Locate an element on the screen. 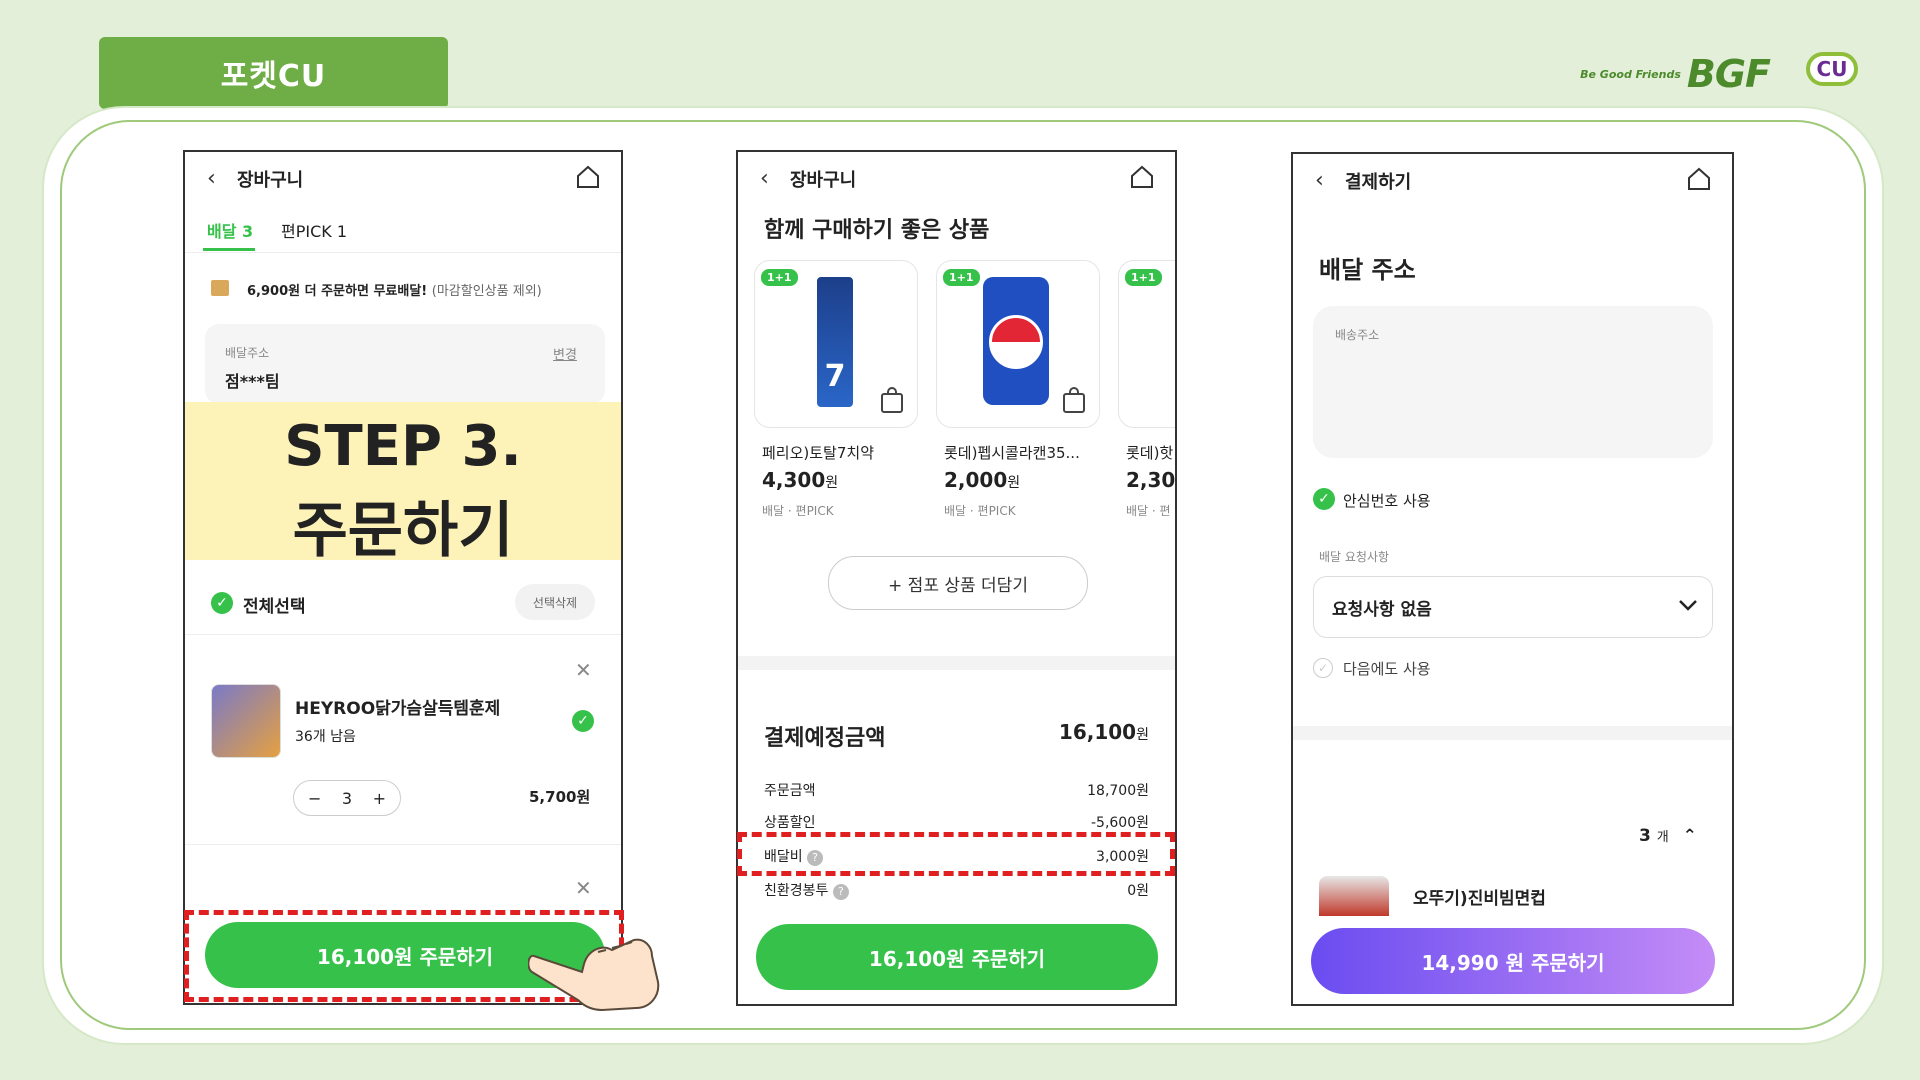  cart-item-stock: 36개 남음 is located at coordinates (325, 737).